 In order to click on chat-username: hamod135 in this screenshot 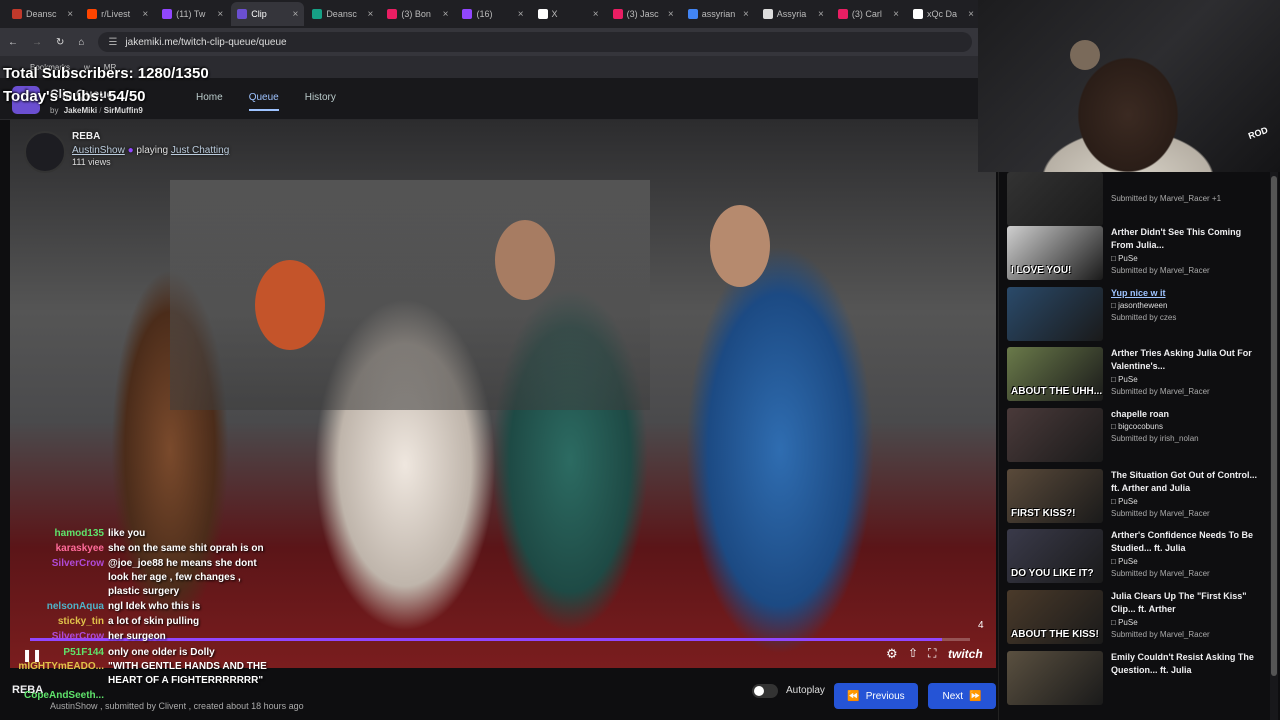, I will do `click(52, 533)`.